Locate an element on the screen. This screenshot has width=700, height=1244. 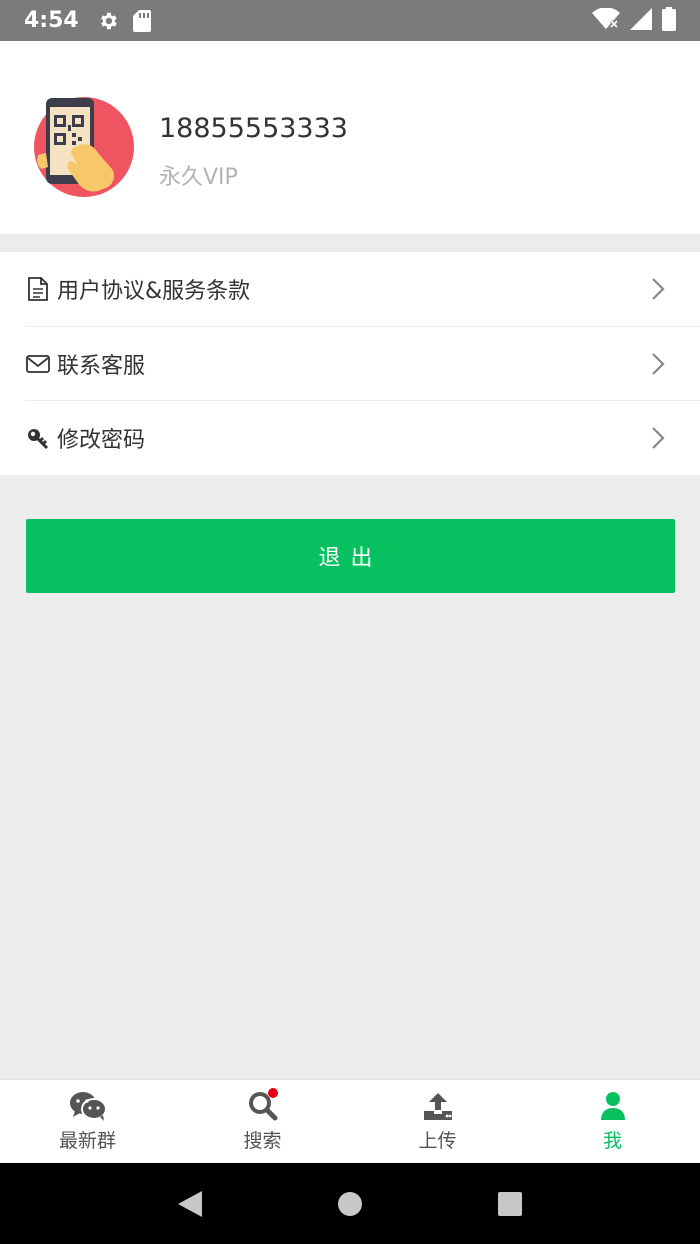
tab-upload: 上传 is located at coordinates (437, 1121).